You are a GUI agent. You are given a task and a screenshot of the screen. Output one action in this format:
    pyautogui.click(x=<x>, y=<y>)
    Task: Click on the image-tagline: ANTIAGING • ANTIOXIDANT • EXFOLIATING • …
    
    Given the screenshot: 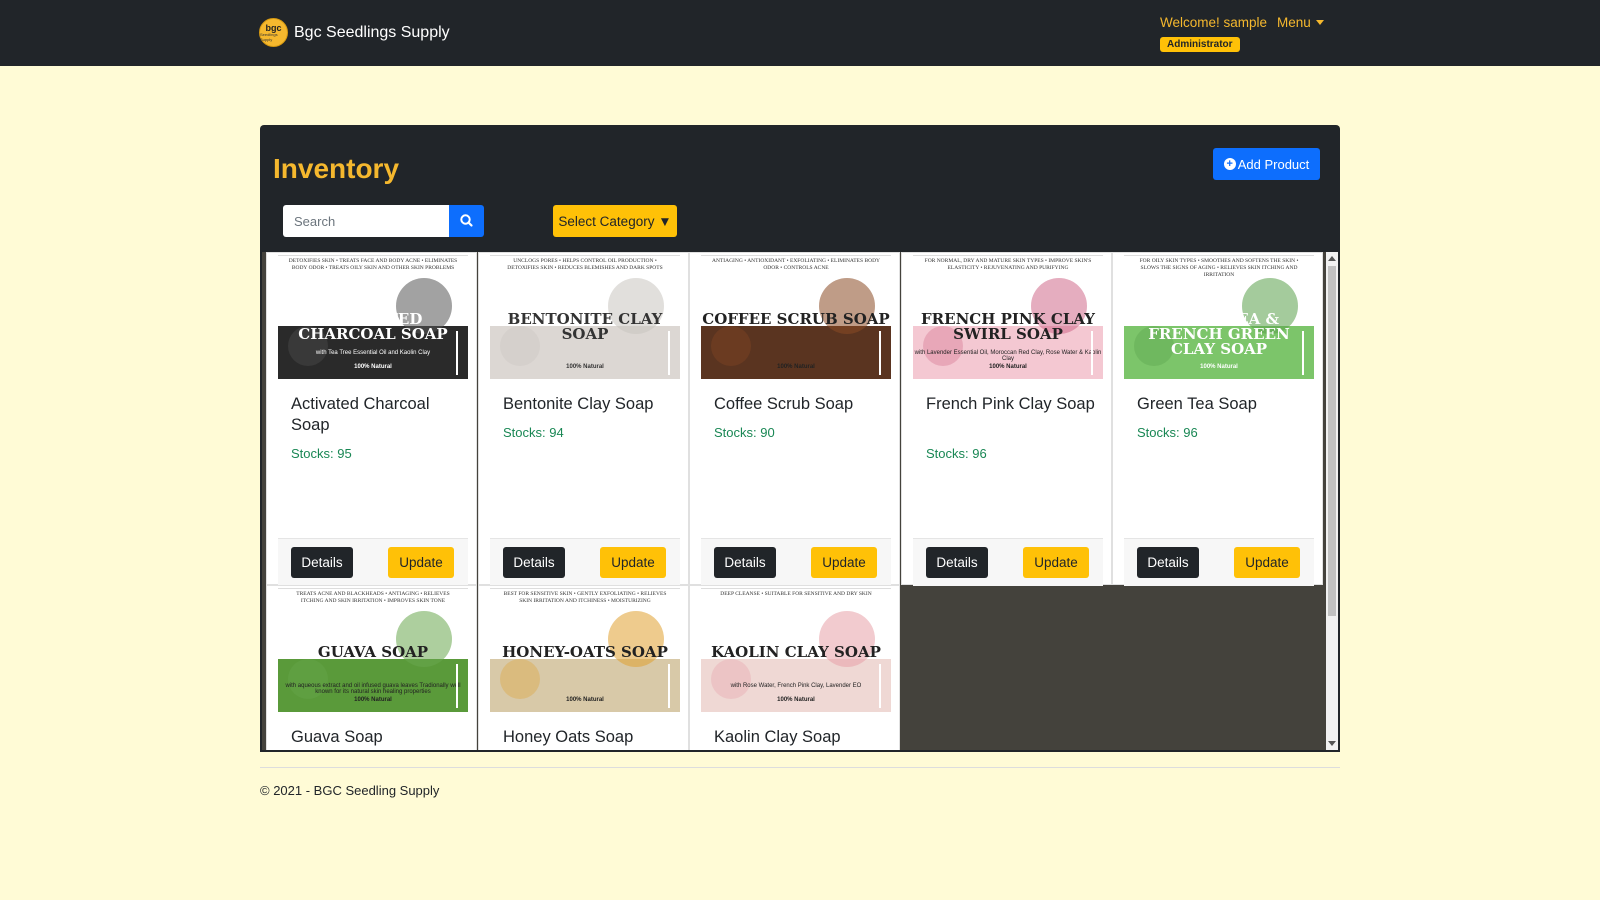 What is the action you would take?
    pyautogui.click(x=796, y=264)
    